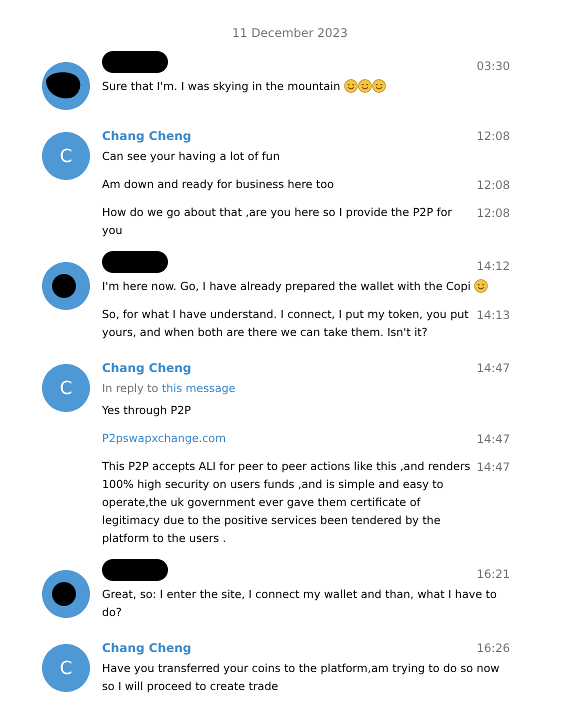  I want to click on message-text: I'm here now. Go, I have already prepared the wallet with the Copi, so click(286, 286).